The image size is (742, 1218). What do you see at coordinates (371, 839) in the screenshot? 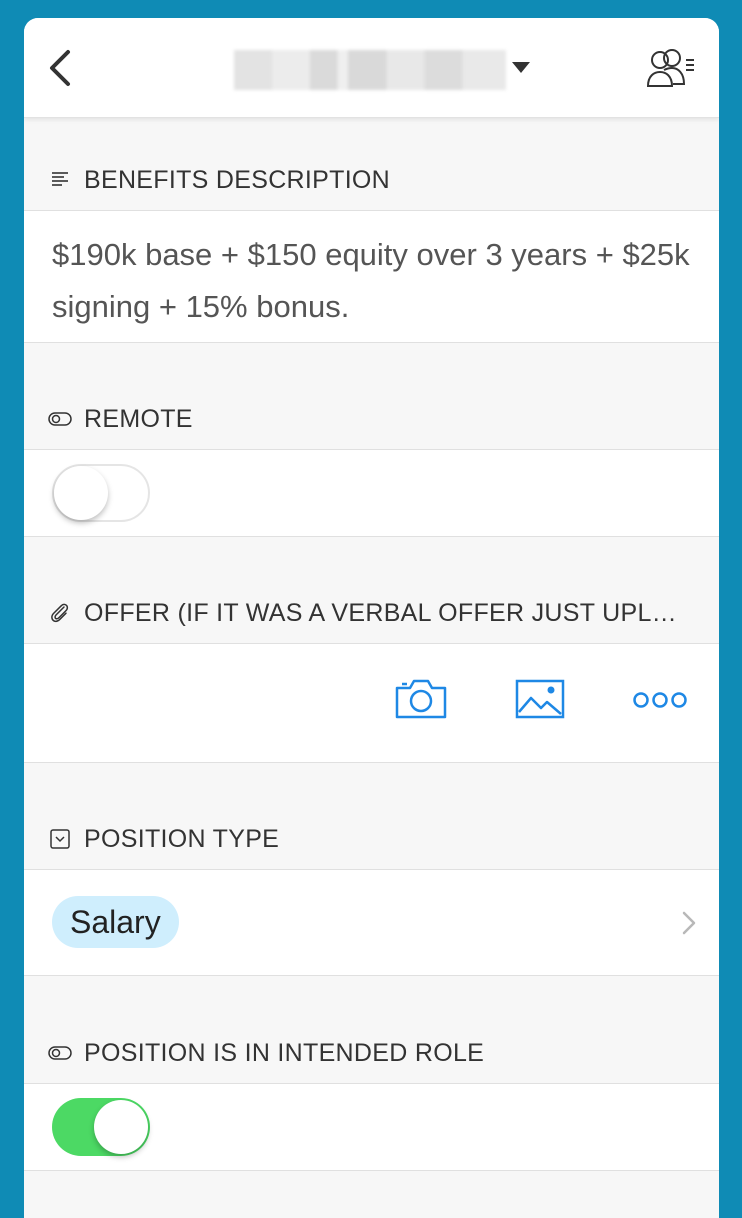
I see `position-type-label-row: POSITION TYPE` at bounding box center [371, 839].